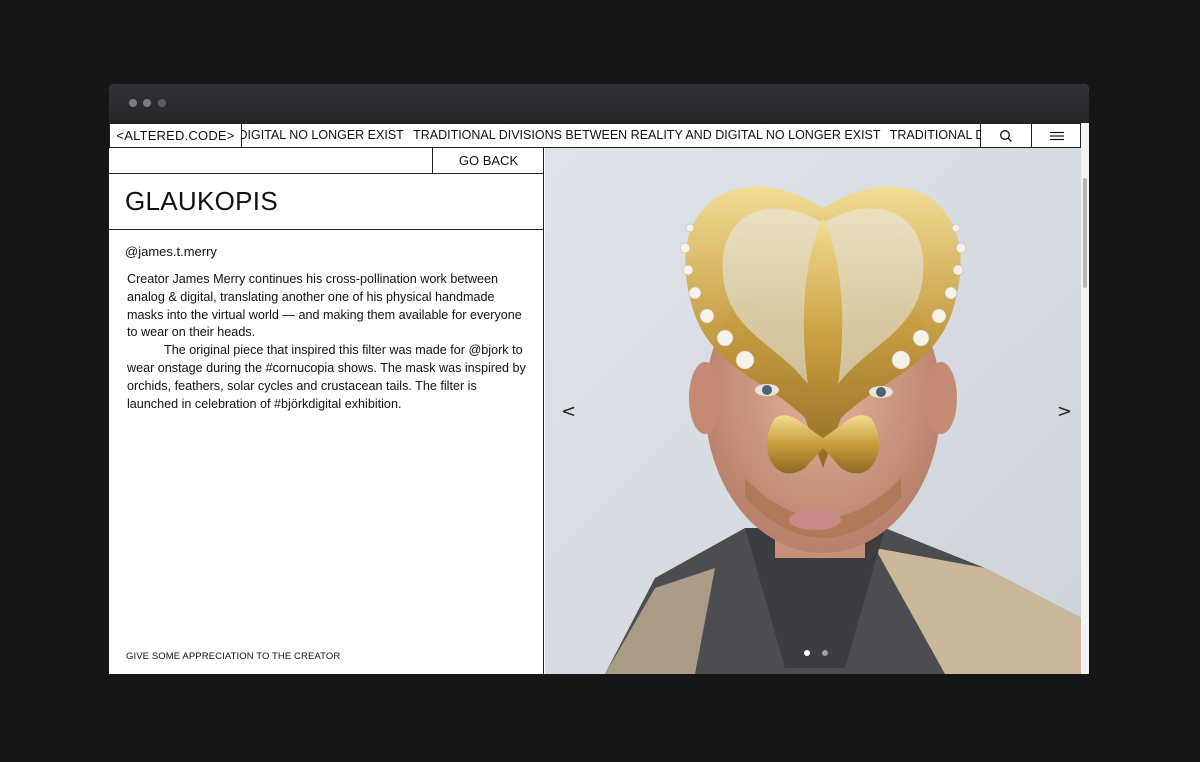 Image resolution: width=1200 pixels, height=762 pixels. I want to click on search-icon, so click(1006, 135).